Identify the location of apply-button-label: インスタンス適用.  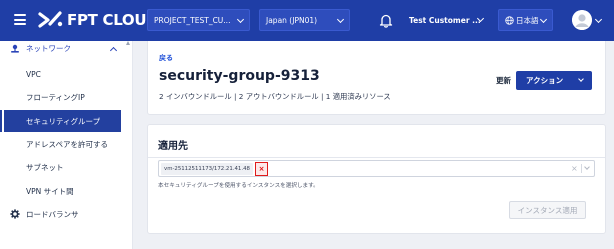
(547, 210).